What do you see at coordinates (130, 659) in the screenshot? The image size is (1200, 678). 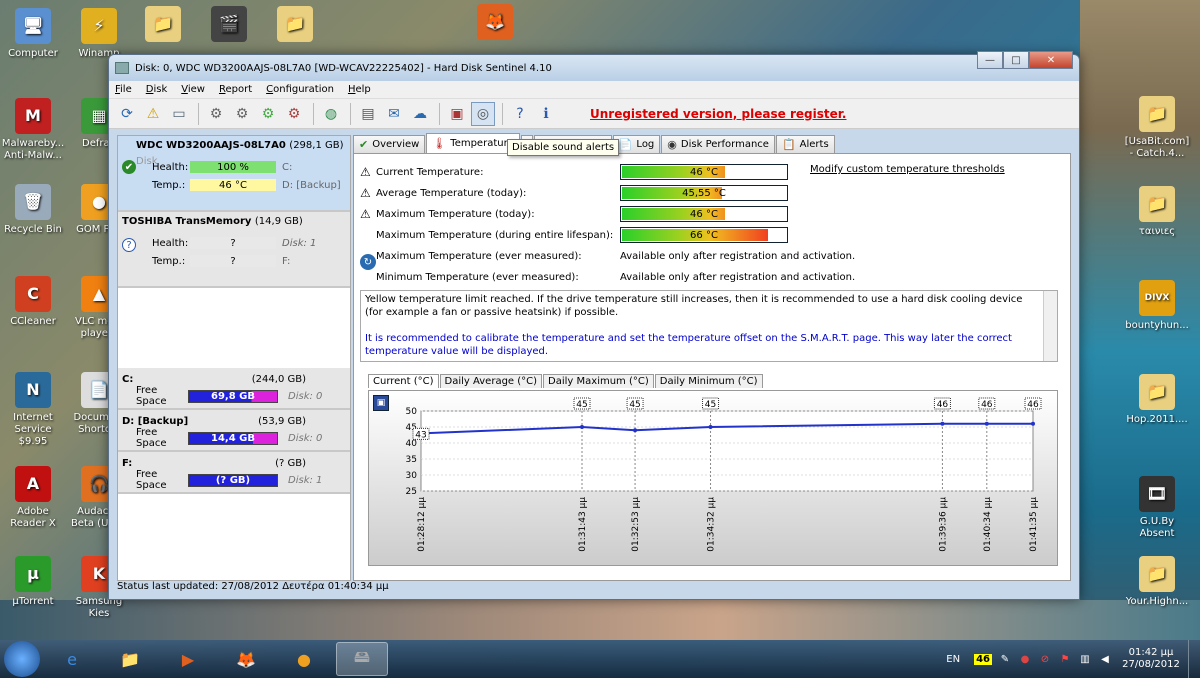 I see `explorer-taskbar-icon: 📁` at bounding box center [130, 659].